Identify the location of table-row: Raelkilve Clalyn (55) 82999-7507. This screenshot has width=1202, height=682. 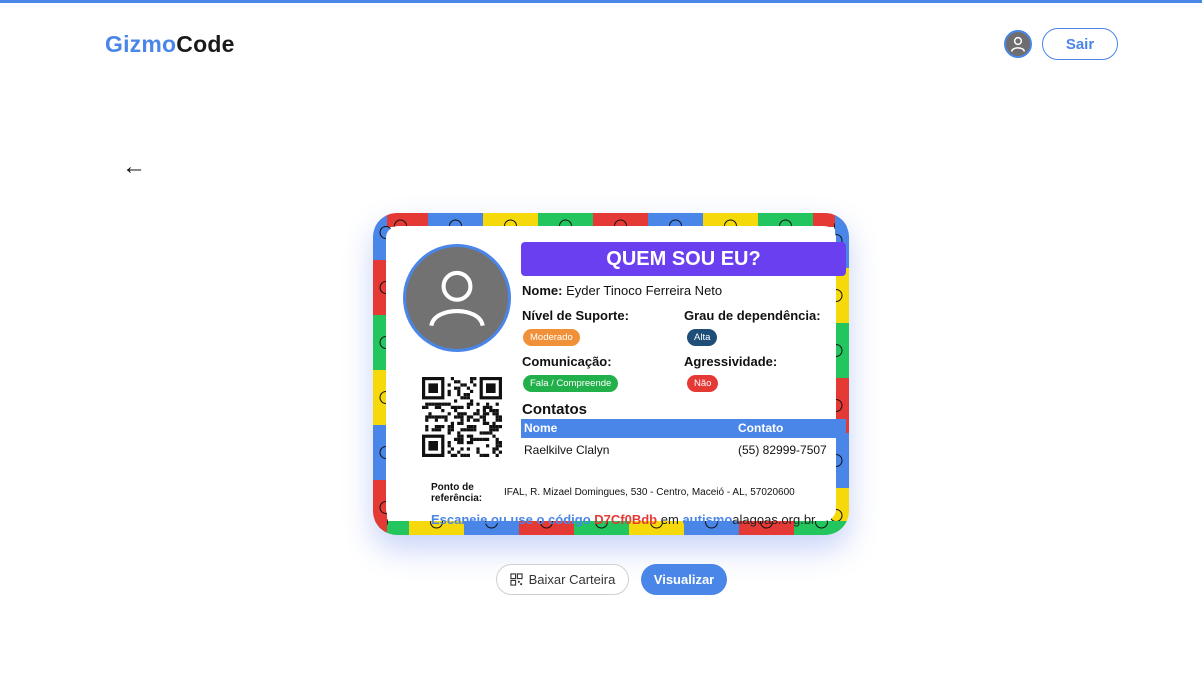
(683, 450).